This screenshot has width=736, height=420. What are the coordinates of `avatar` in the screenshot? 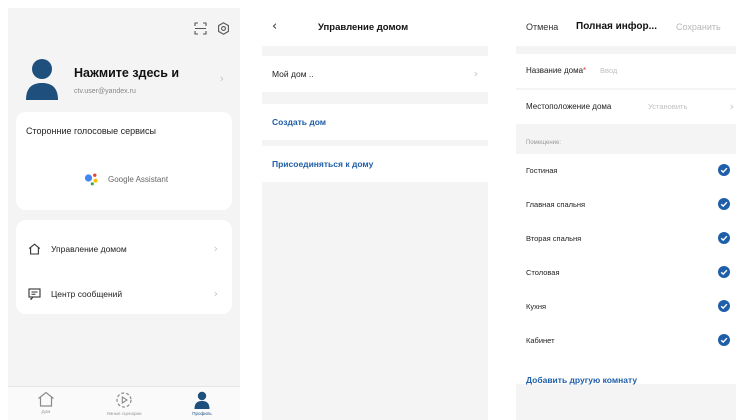 It's located at (42, 79).